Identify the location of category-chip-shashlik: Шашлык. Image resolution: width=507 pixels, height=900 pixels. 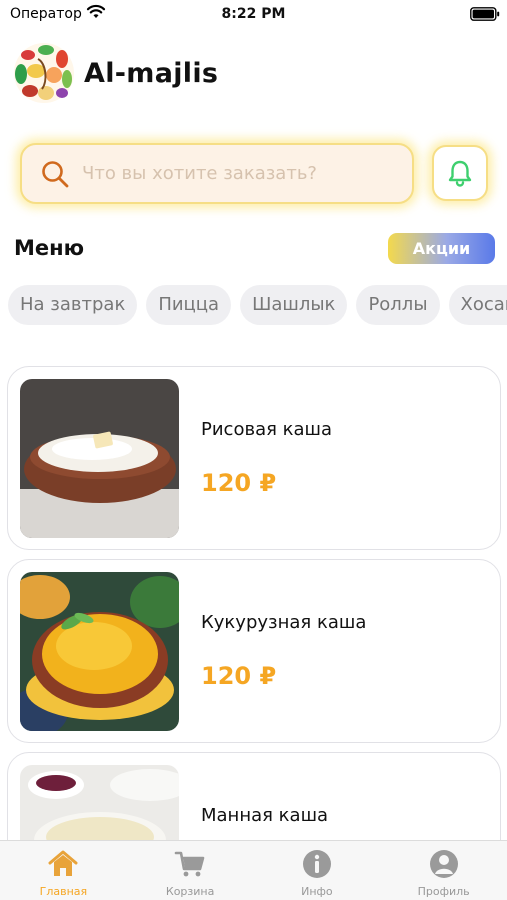
(294, 305).